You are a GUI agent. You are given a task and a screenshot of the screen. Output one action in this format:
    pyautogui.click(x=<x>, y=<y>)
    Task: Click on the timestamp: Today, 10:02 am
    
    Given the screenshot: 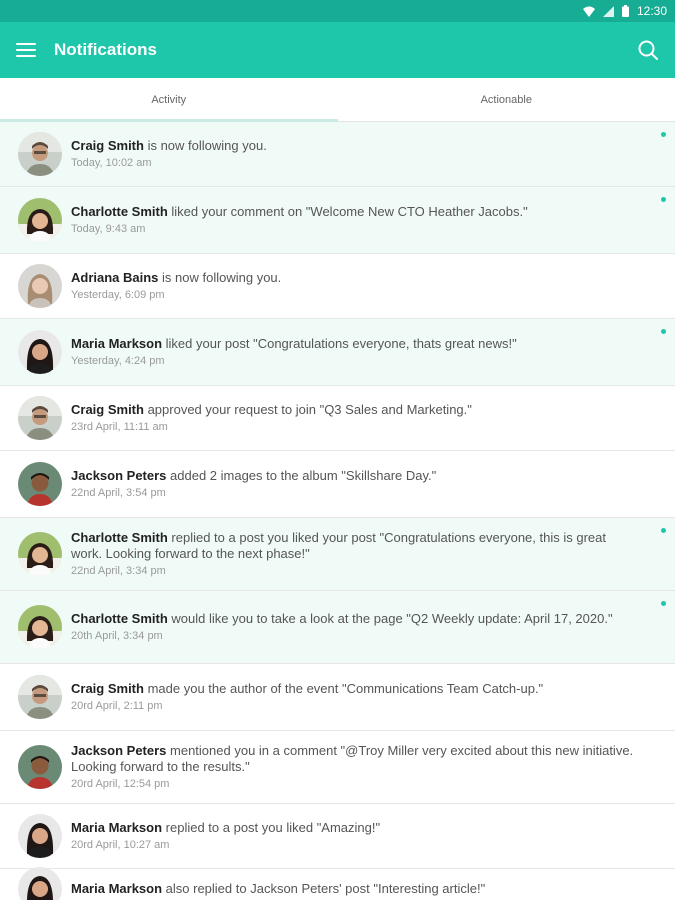 What is the action you would take?
    pyautogui.click(x=111, y=163)
    